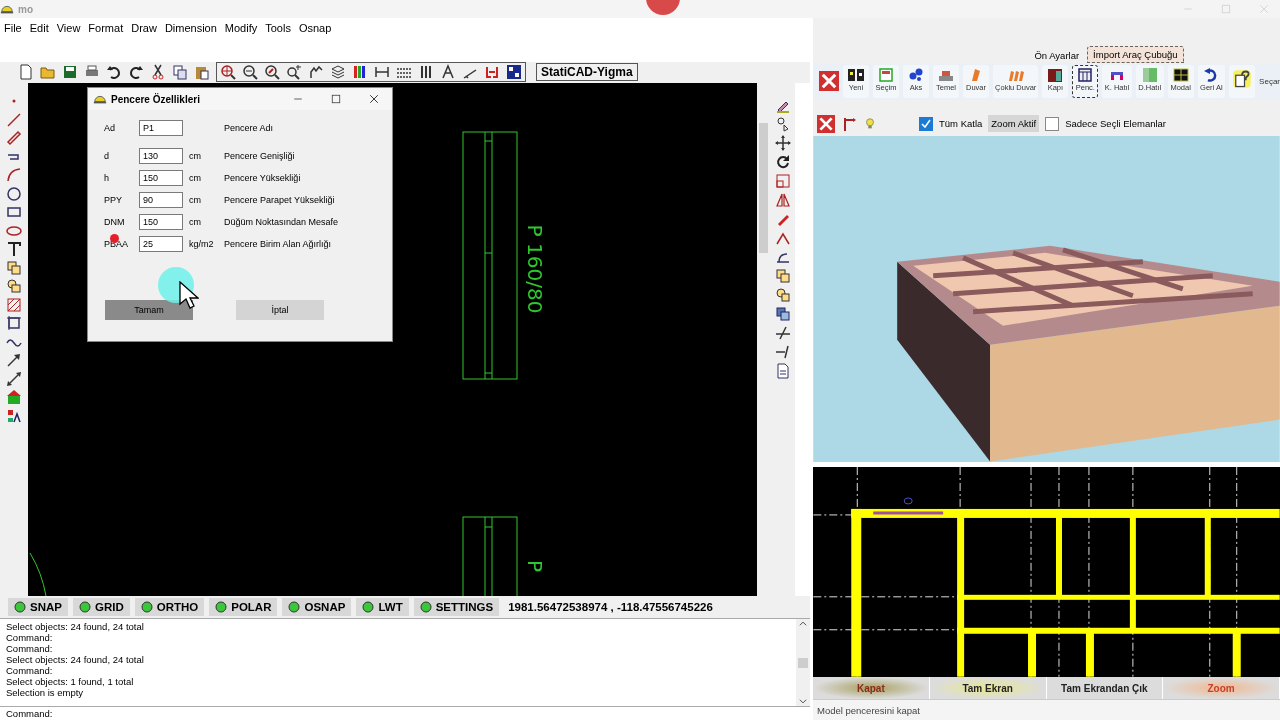 Image resolution: width=1280 pixels, height=720 pixels. What do you see at coordinates (195, 200) in the screenshot?
I see `unit-label: cm` at bounding box center [195, 200].